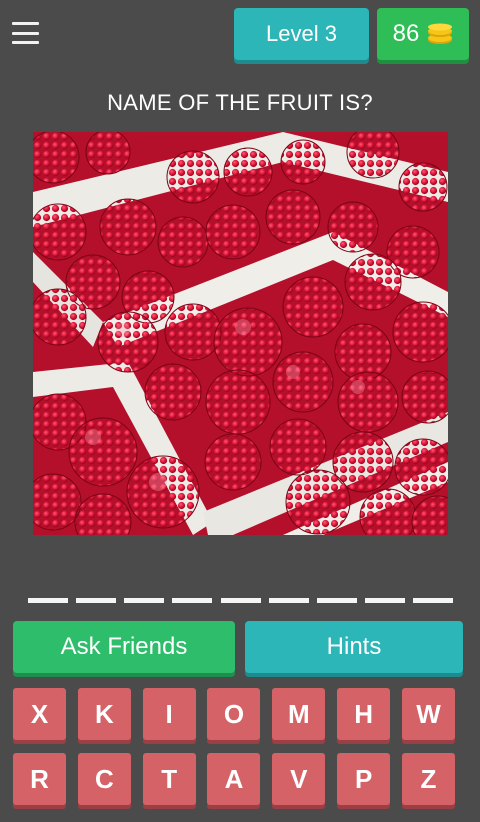  Describe the element at coordinates (364, 779) in the screenshot. I see `letter-key: P` at that location.